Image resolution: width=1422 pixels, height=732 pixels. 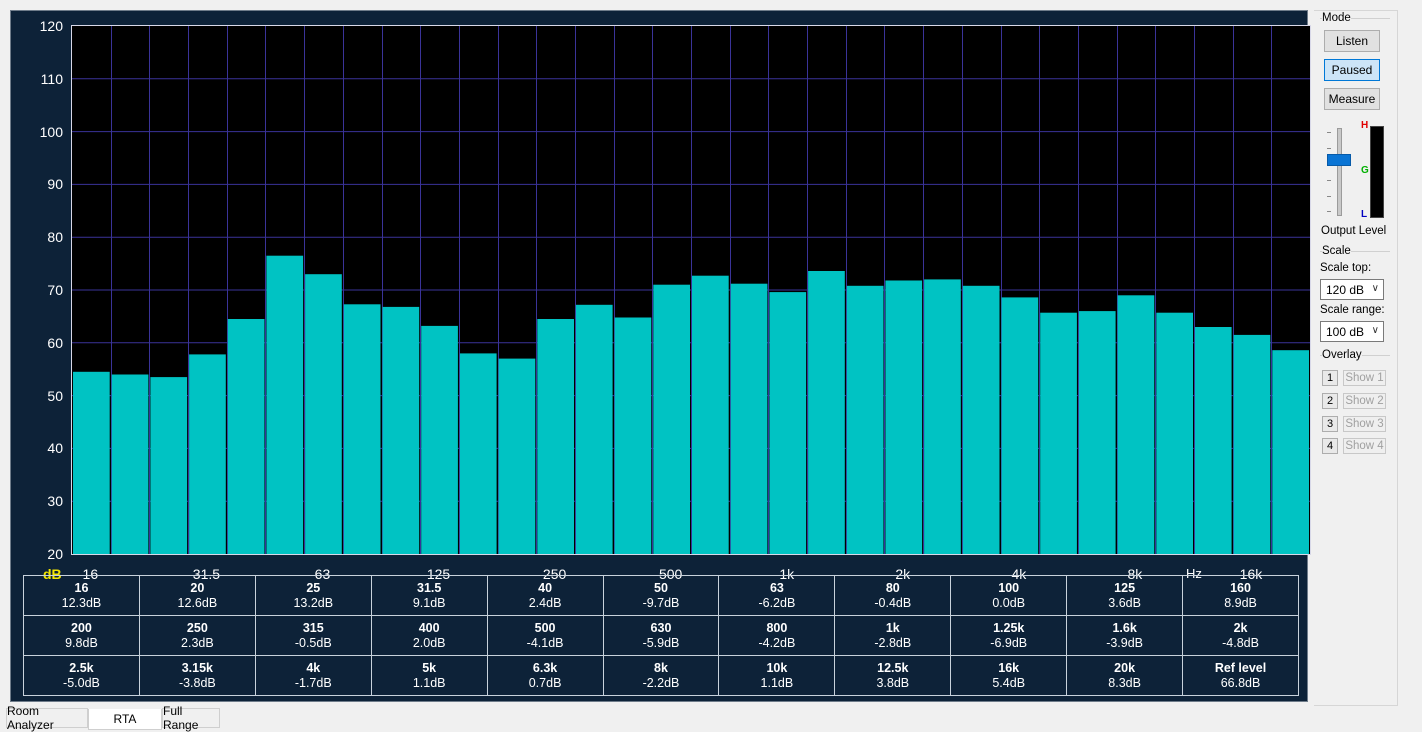 I want to click on scale-top-select: 120 dB ∨, so click(x=1352, y=289).